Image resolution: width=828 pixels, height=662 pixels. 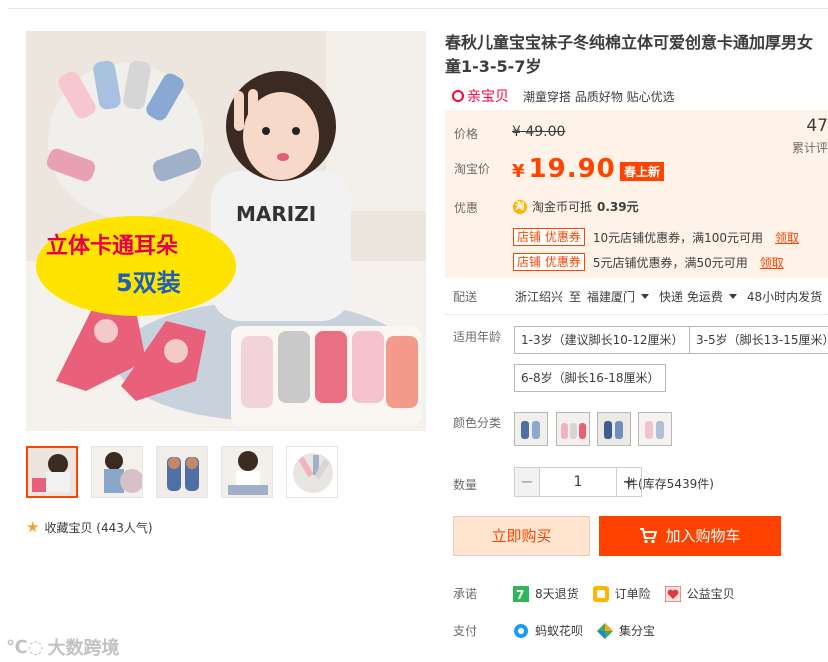 What do you see at coordinates (575, 297) in the screenshot?
I see `delivery-to-word: 至` at bounding box center [575, 297].